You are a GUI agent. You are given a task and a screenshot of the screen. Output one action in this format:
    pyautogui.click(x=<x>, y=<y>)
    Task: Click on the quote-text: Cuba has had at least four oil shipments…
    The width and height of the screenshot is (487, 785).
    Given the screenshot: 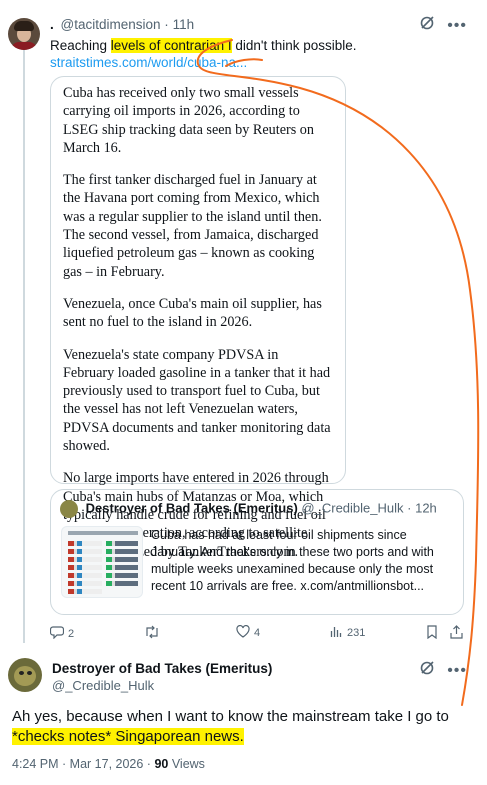 What is the action you would take?
    pyautogui.click(x=292, y=560)
    